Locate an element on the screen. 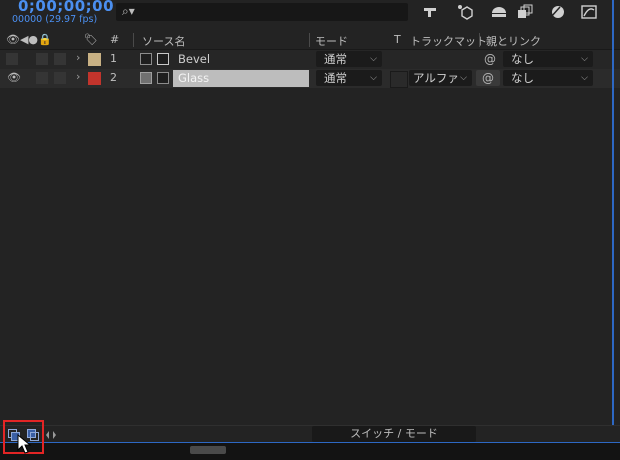 The image size is (620, 460). layer-column-header: 👁◀●🔒 🏷 # ソース名 モード T トラックマット 親とリンク is located at coordinates (310, 40).